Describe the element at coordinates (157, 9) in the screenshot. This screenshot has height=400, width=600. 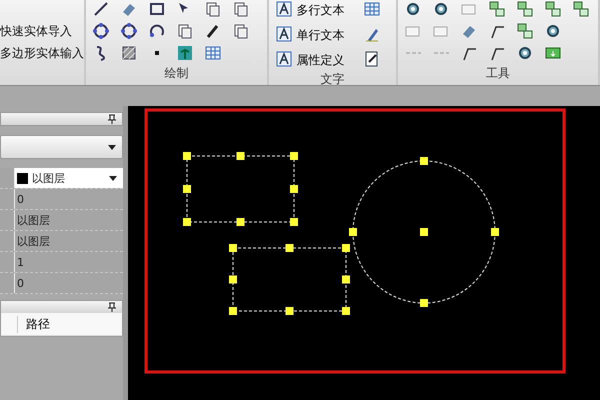
I see `rectangle-icon` at that location.